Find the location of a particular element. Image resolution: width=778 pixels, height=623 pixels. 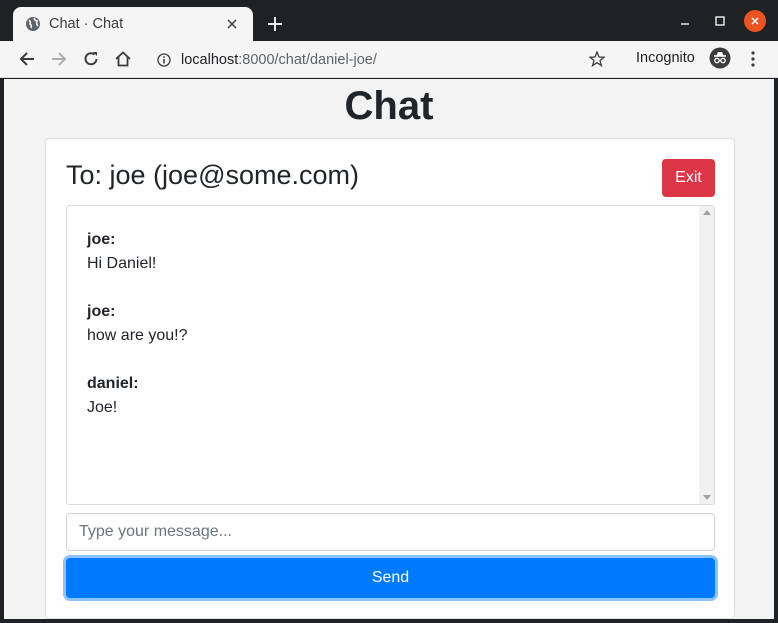

message-text: Joe! is located at coordinates (102, 407).